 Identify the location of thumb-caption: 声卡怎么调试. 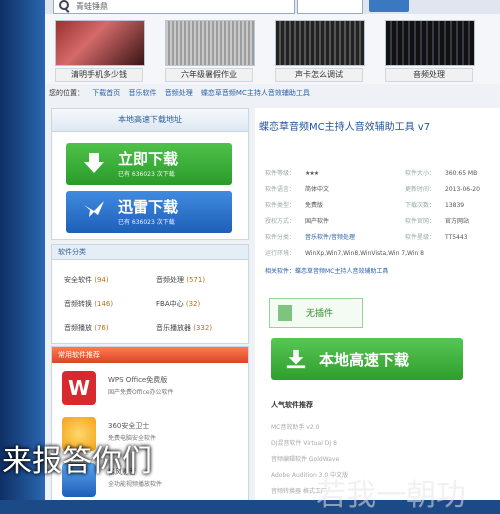
(319, 75).